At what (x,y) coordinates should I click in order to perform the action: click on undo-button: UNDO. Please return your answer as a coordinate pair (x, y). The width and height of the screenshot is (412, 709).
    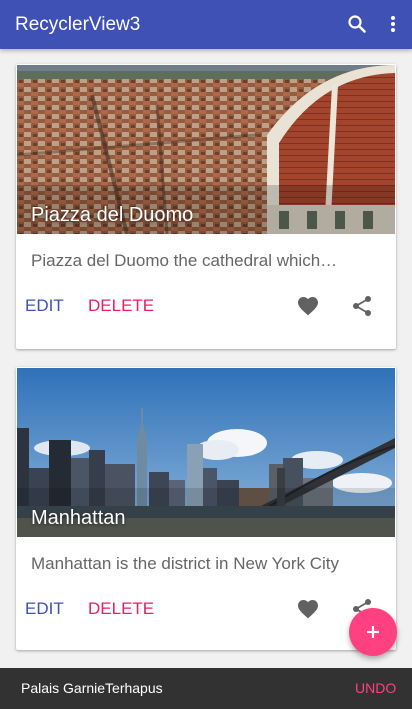
    Looking at the image, I should click on (375, 688).